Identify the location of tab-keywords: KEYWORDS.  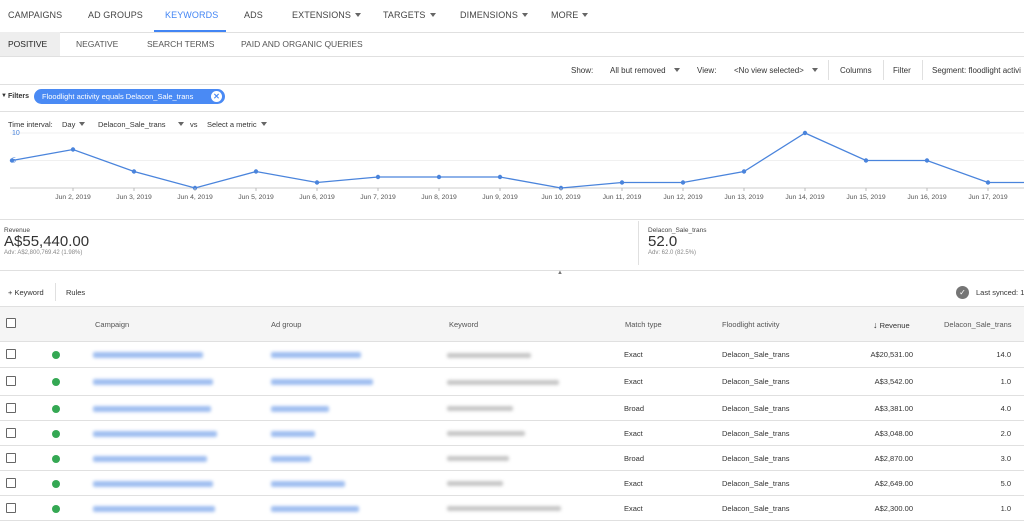
(191, 15).